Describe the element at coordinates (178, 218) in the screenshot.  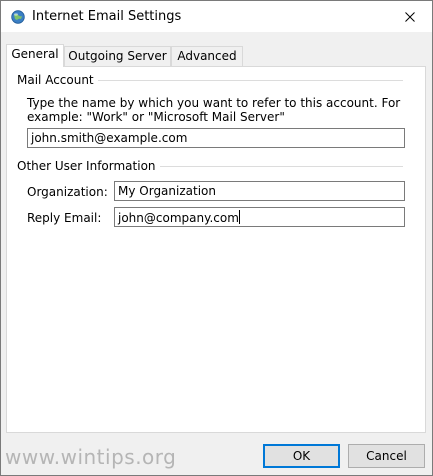
I see `reply-email-value: john@company.com` at that location.